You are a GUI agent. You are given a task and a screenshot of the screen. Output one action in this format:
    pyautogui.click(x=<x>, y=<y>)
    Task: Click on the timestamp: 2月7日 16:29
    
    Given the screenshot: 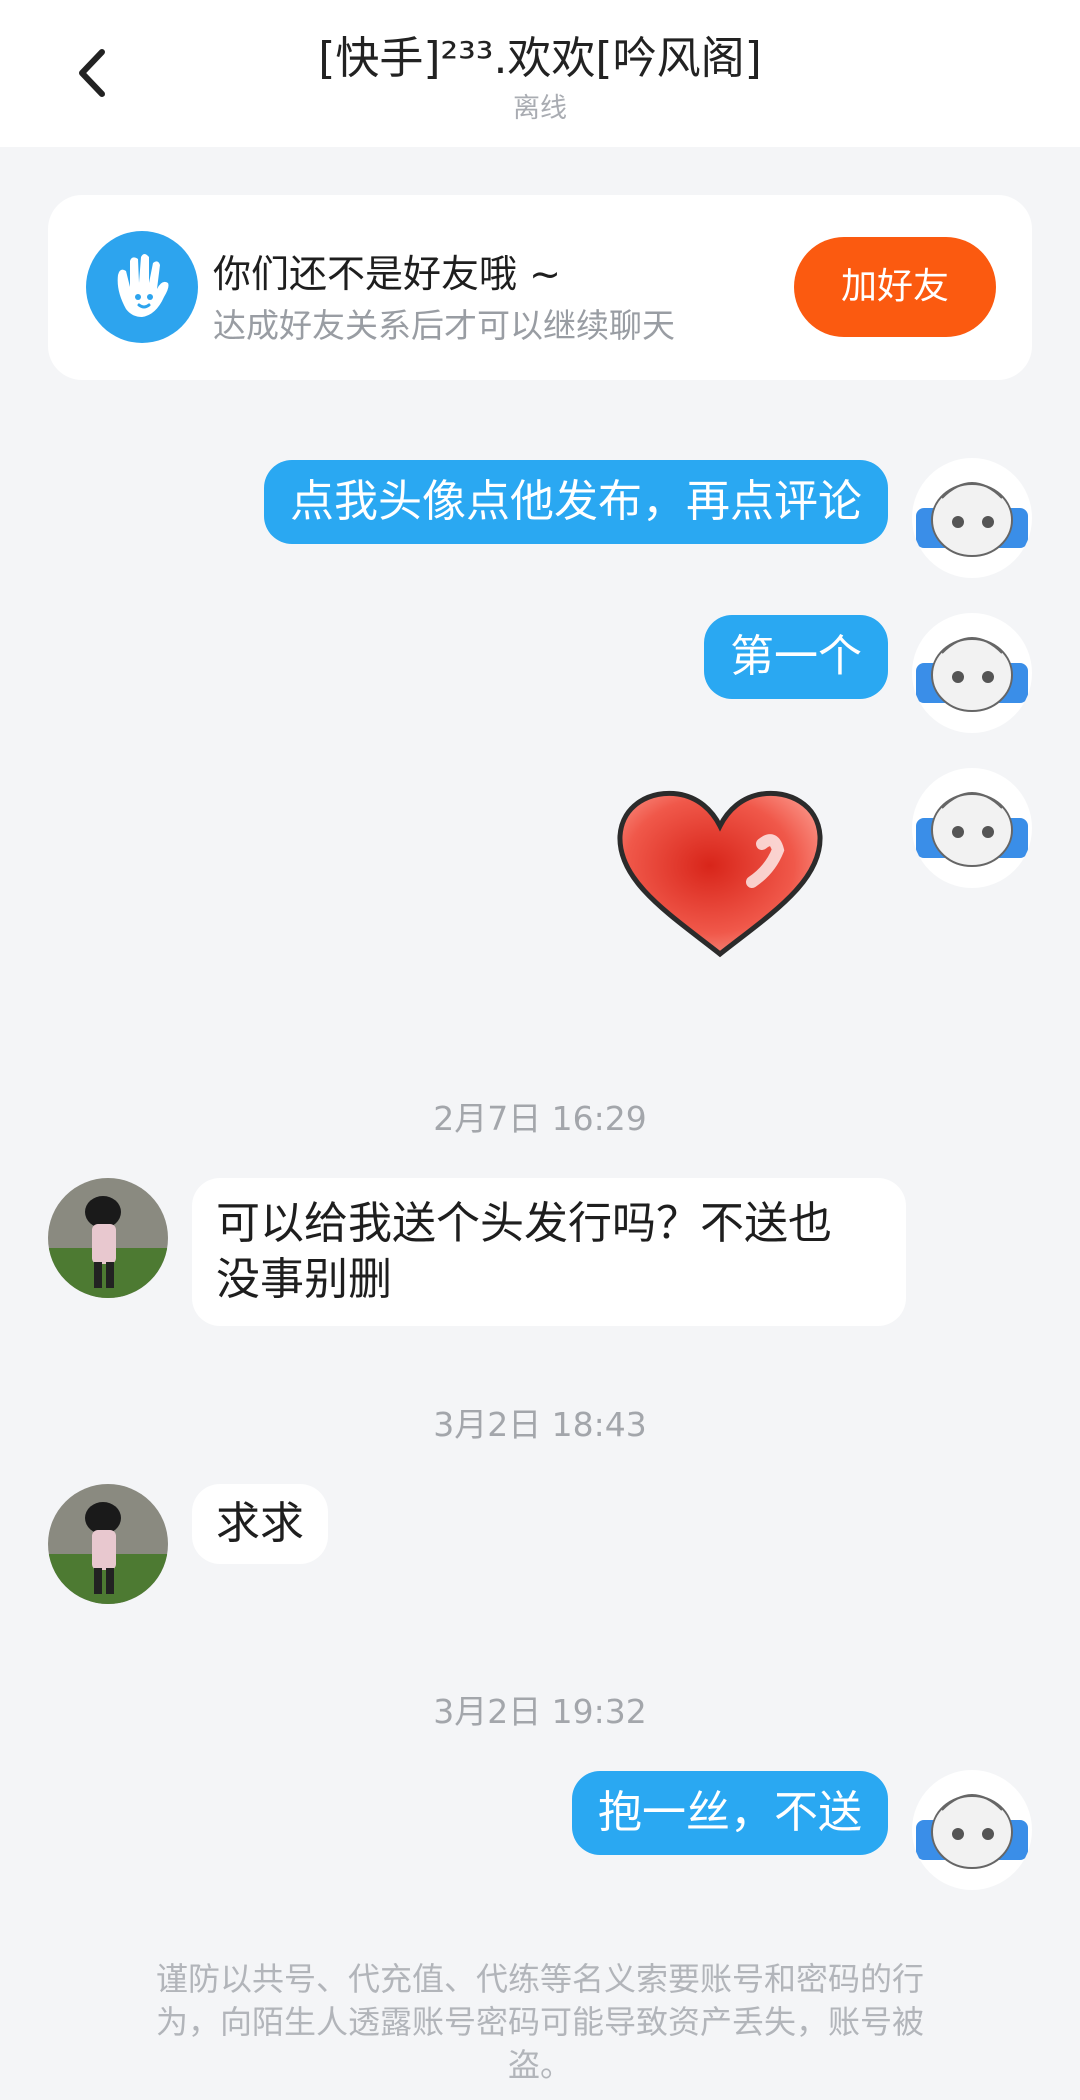 What is the action you would take?
    pyautogui.click(x=540, y=1118)
    